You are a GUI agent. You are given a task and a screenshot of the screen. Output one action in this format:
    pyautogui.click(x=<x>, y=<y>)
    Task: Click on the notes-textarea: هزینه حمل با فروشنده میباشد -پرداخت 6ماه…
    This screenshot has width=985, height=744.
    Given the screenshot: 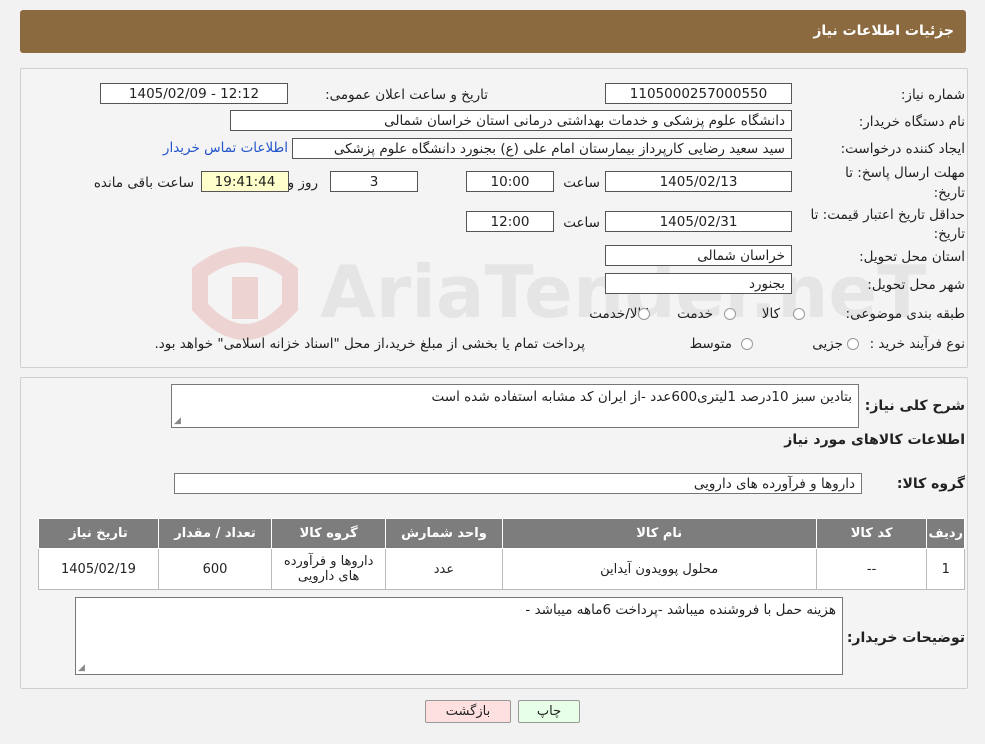 What is the action you would take?
    pyautogui.click(x=459, y=636)
    